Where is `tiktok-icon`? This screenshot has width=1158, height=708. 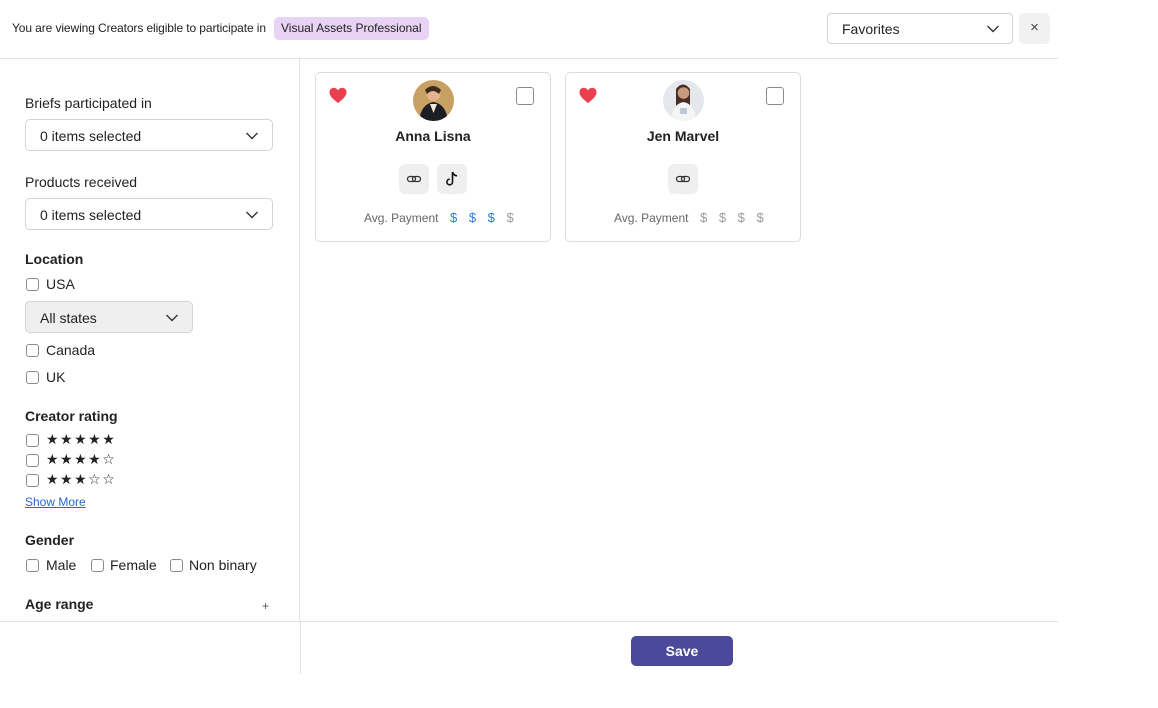
tiktok-icon is located at coordinates (452, 178).